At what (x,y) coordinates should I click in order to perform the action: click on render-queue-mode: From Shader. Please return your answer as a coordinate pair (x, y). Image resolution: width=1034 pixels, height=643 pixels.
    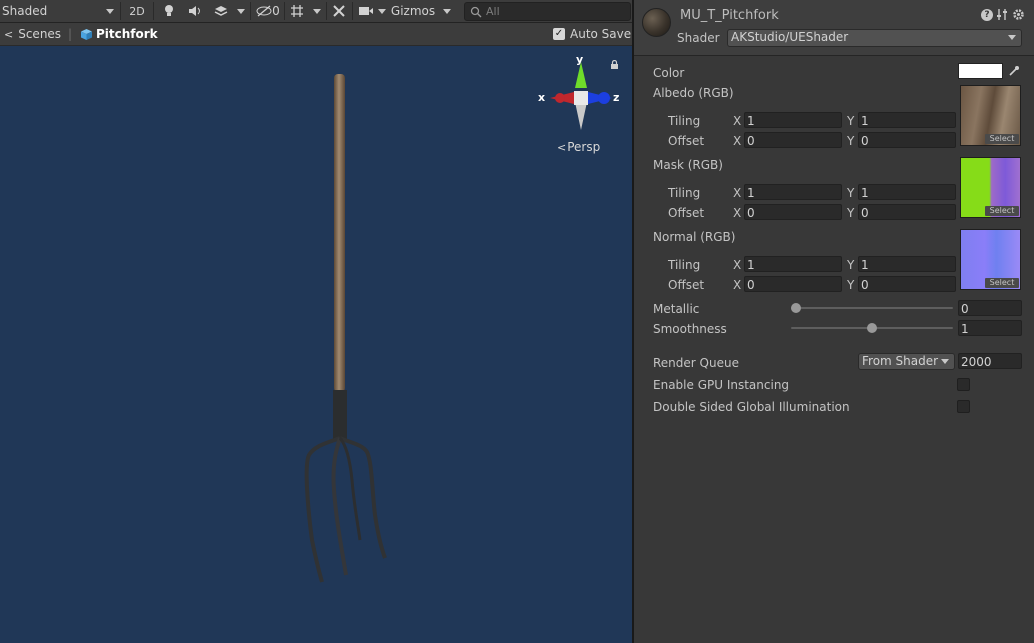
    Looking at the image, I should click on (900, 361).